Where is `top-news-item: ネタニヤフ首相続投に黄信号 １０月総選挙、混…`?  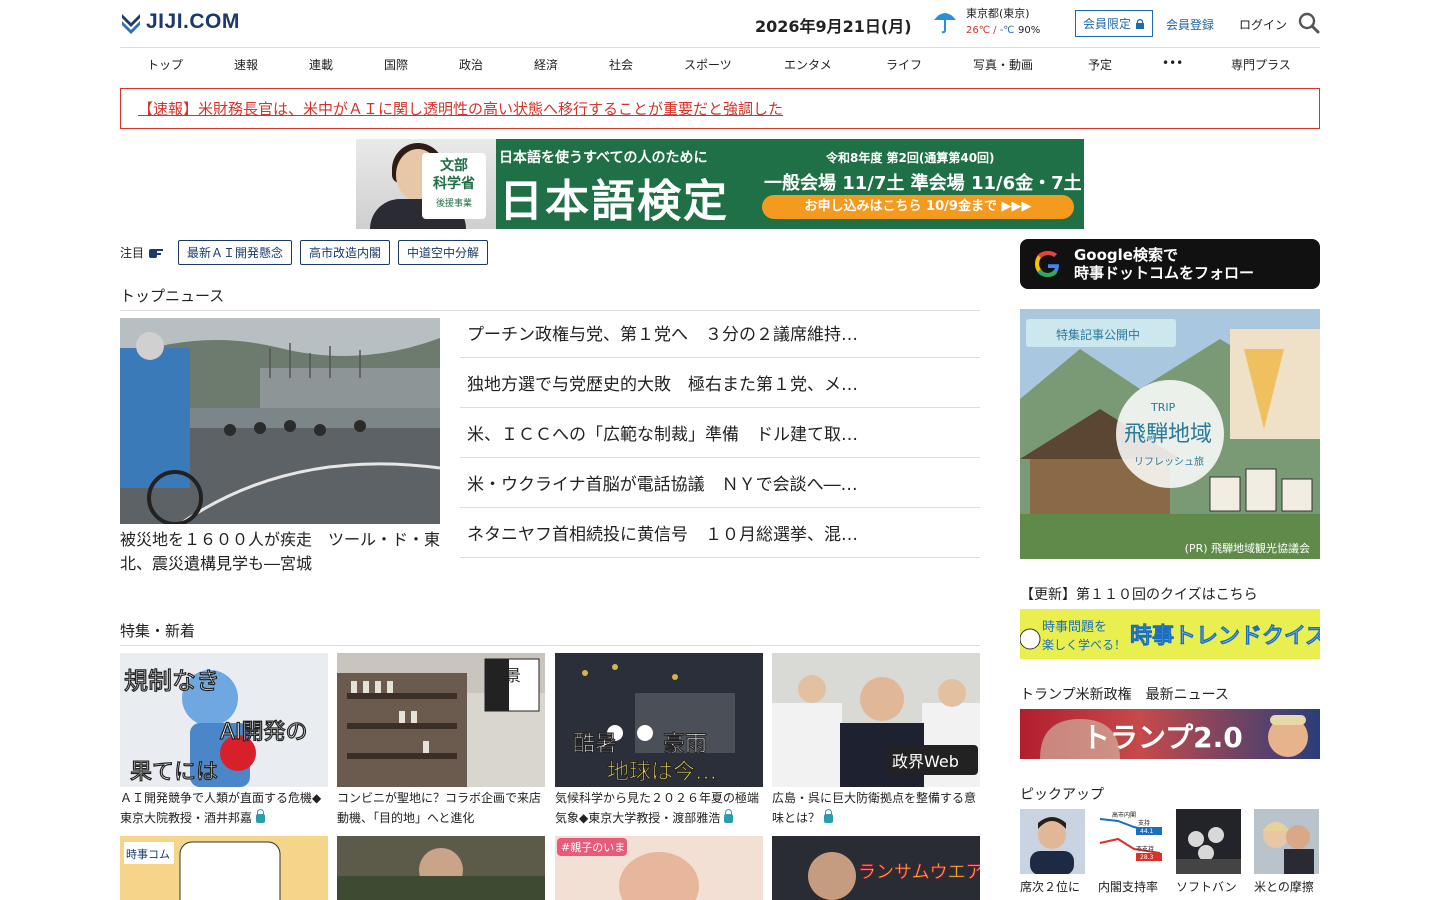 top-news-item: ネタニヤフ首相続投に黄信号 １０月総選挙、混… is located at coordinates (720, 533).